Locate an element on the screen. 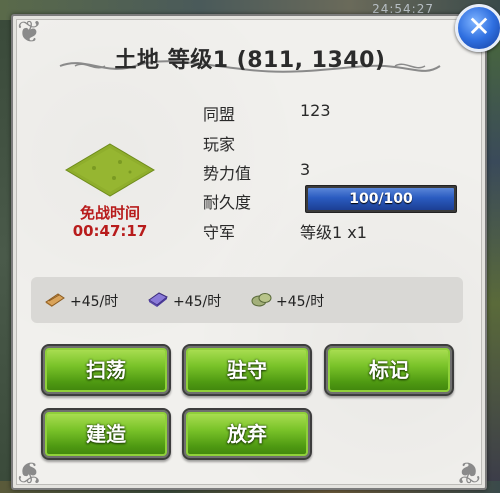 Image resolution: width=500 pixels, height=493 pixels. abandon-button: 放弃 is located at coordinates (247, 434).